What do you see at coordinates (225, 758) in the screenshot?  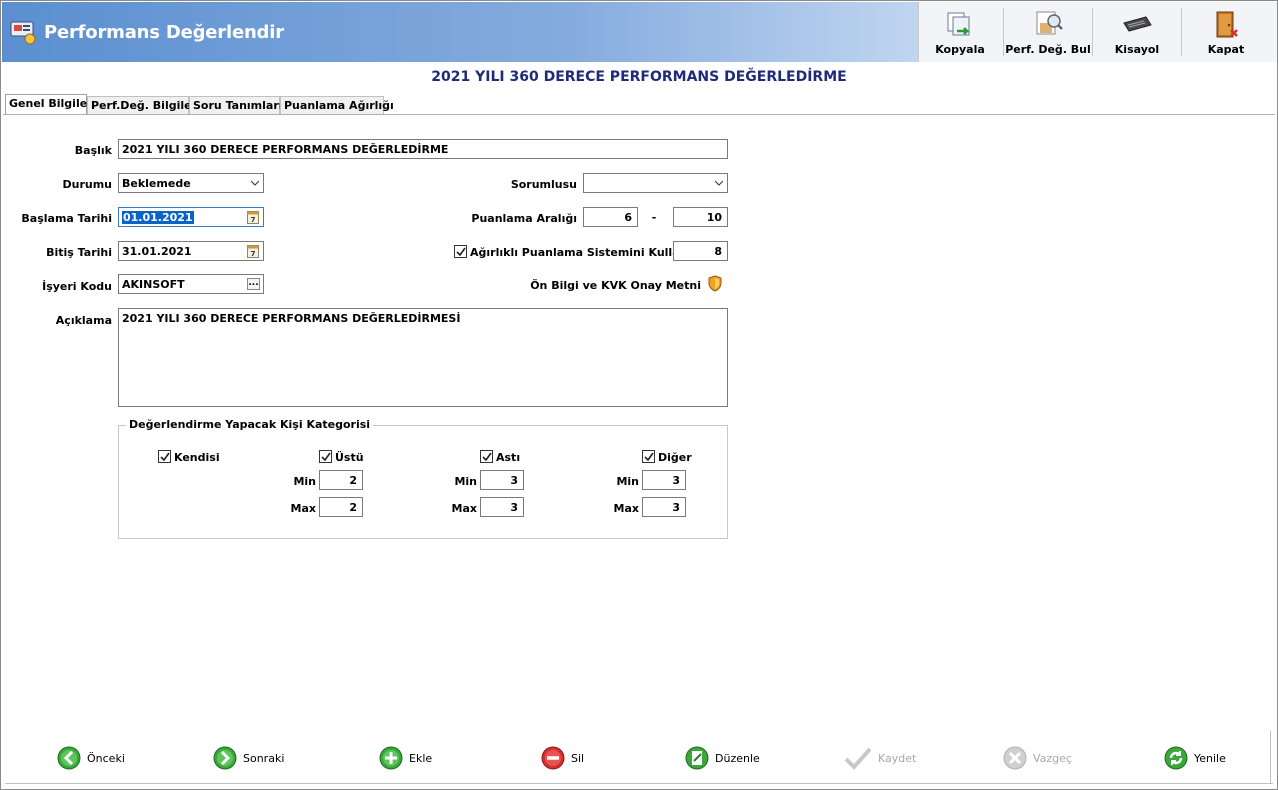 I see `arrow-right-icon` at bounding box center [225, 758].